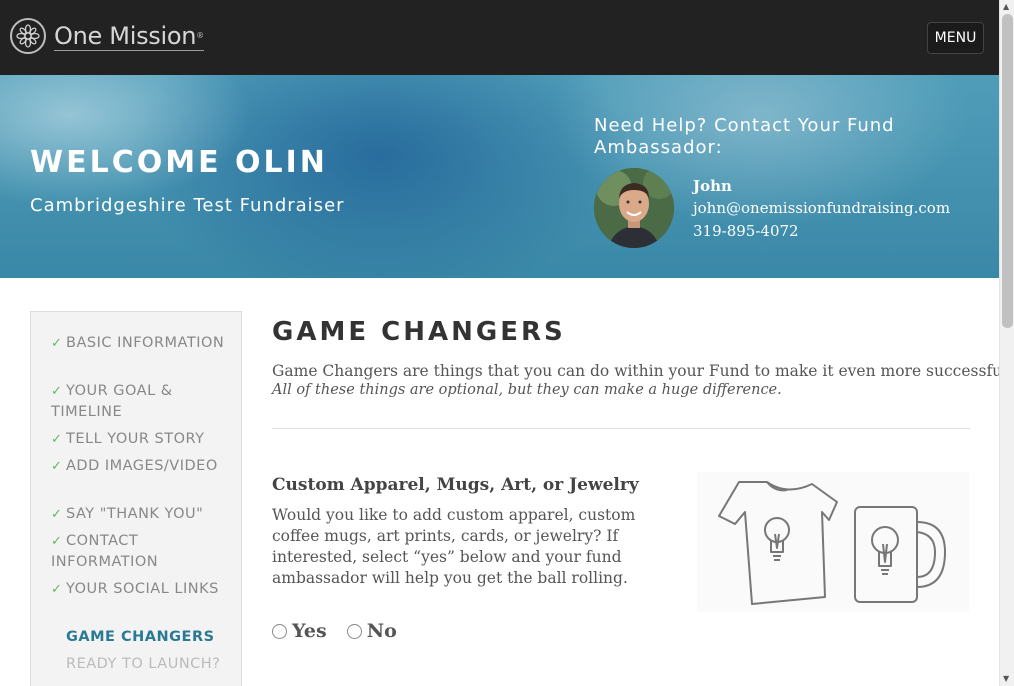  What do you see at coordinates (1007, 171) in the screenshot?
I see `scroll-thumb` at bounding box center [1007, 171].